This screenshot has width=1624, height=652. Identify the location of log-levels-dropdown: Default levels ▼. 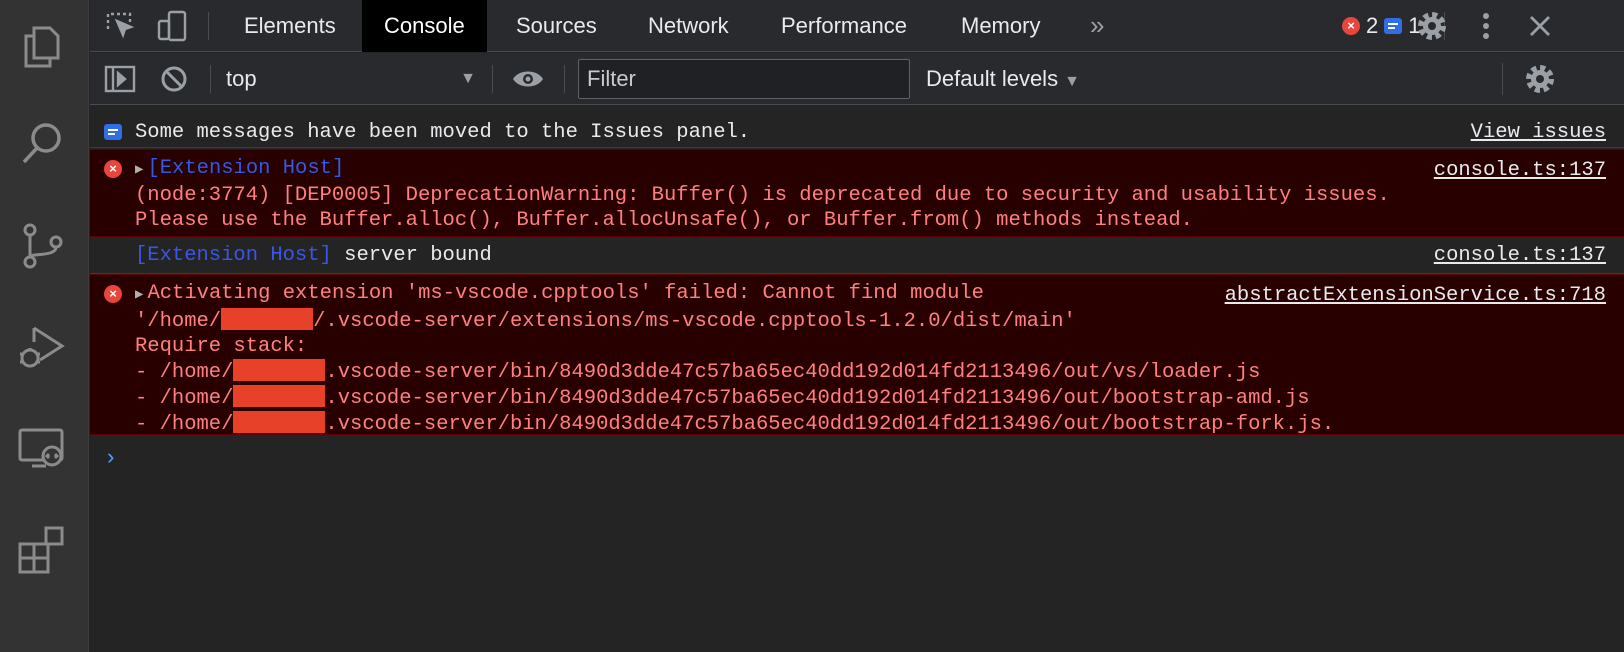
(1003, 79).